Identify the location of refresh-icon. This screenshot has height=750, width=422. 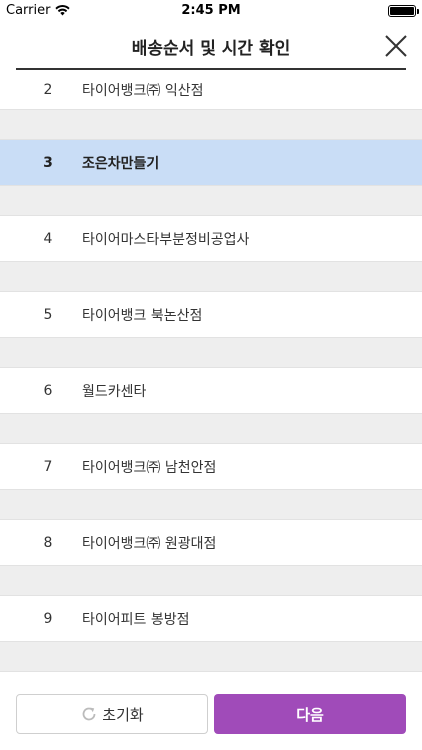
(89, 714).